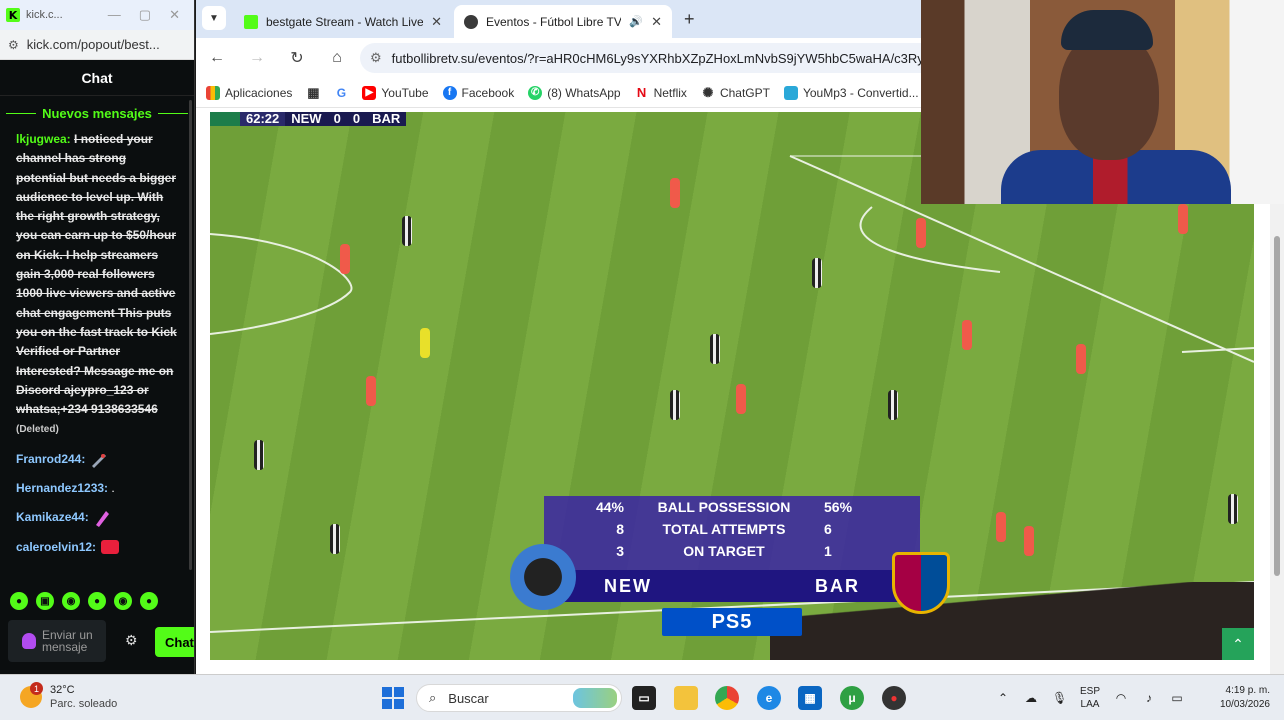 This screenshot has height=720, width=1284. Describe the element at coordinates (519, 698) in the screenshot. I see `taskbar-search-box: ⌕ Buscar` at that location.